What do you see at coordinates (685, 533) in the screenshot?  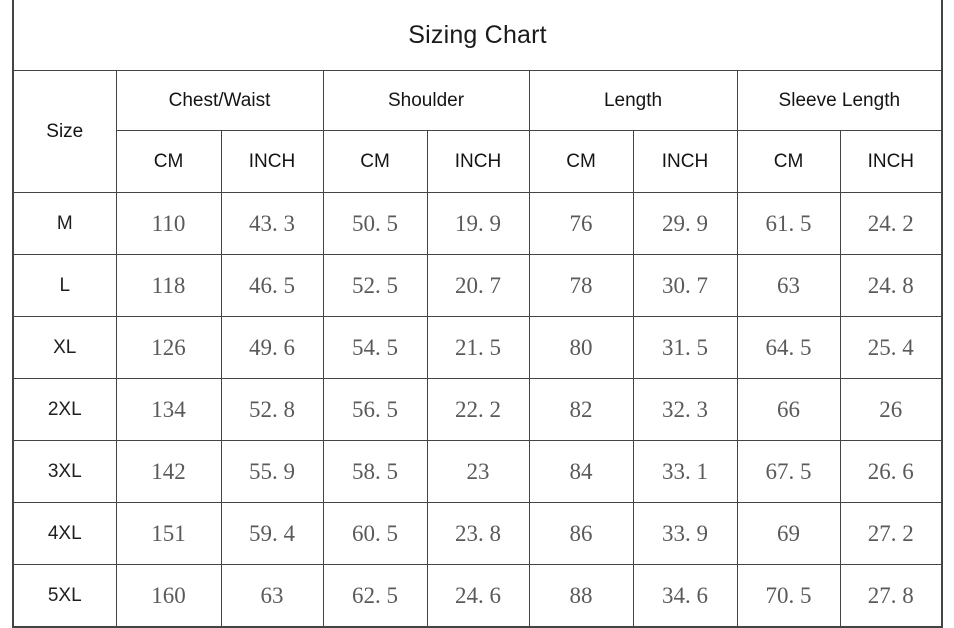 I see `cell-value: 33. 9` at bounding box center [685, 533].